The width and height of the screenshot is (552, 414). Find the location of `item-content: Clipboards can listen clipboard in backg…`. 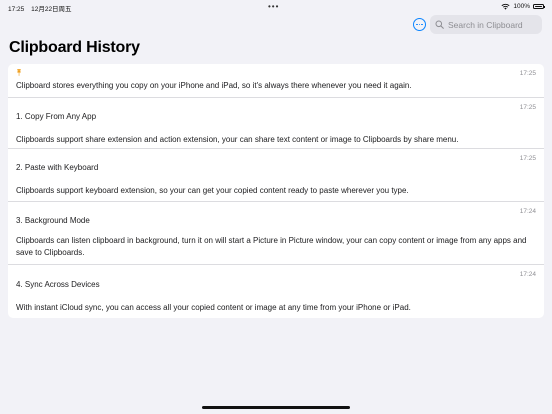

item-content: Clipboards can listen clipboard in backg… is located at coordinates (271, 246).